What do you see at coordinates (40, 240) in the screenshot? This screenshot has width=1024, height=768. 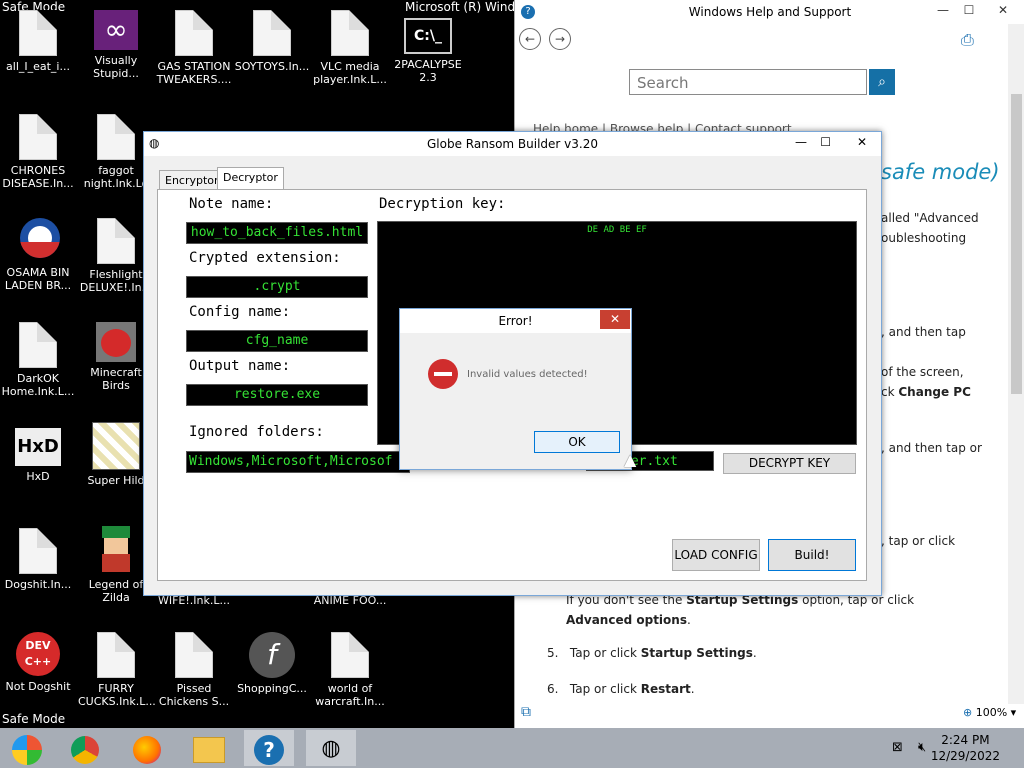 I see `obama-logo-icon` at bounding box center [40, 240].